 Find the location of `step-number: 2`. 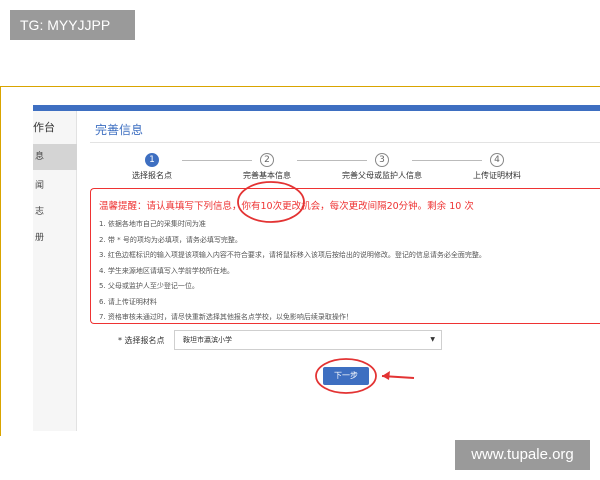

step-number: 2 is located at coordinates (267, 160).